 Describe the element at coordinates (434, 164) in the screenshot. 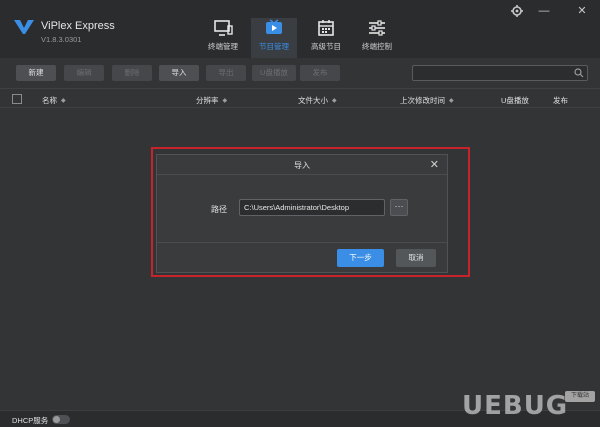

I see `dialog-close-icon: ✕` at that location.